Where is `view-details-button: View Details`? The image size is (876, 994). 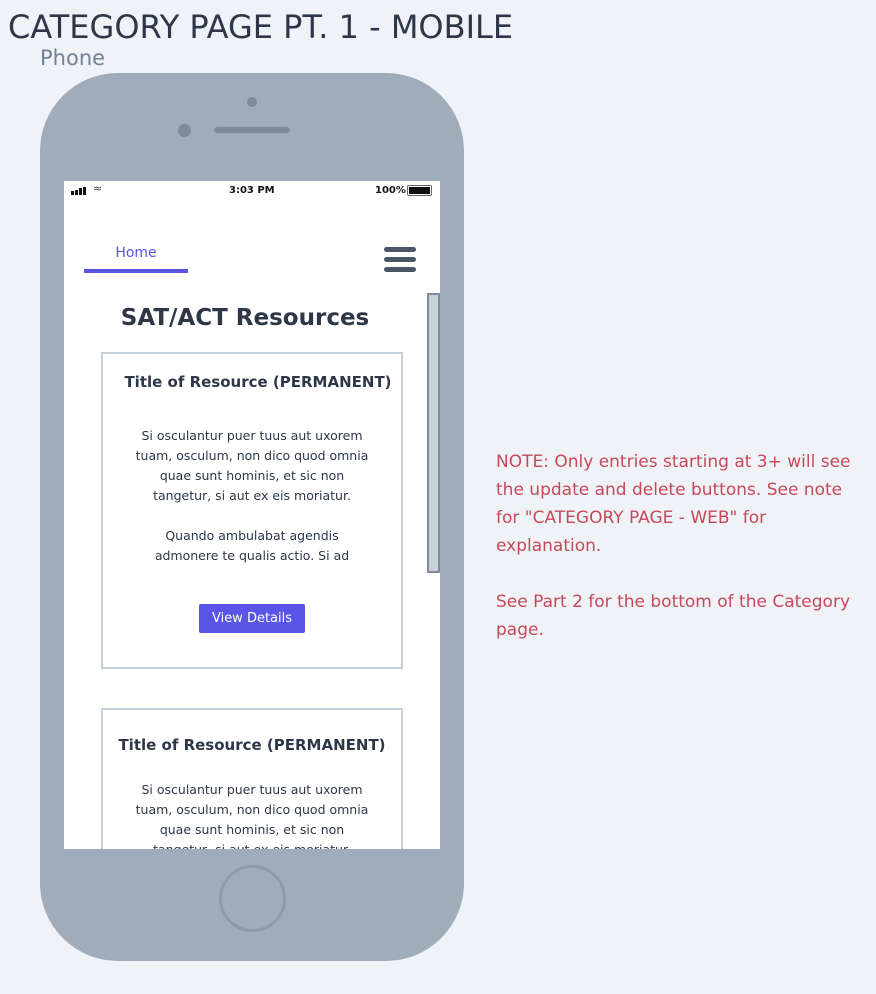 view-details-button: View Details is located at coordinates (252, 618).